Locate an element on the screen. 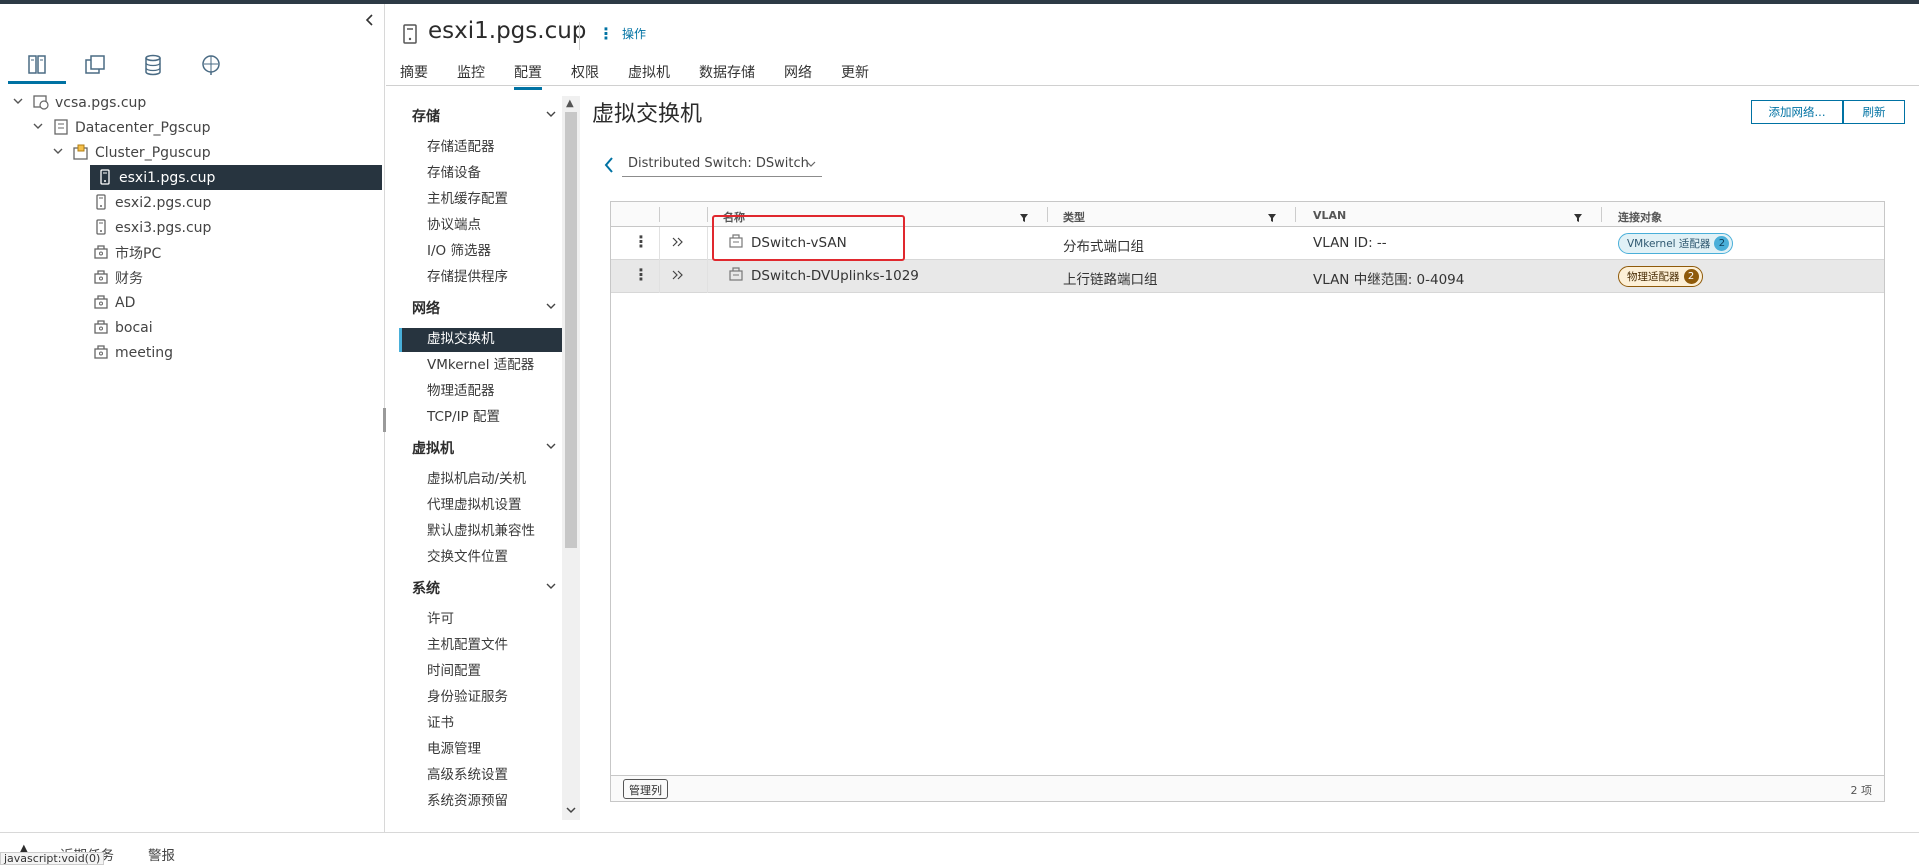  connected-badge: 物理适配器 2 is located at coordinates (1660, 276).